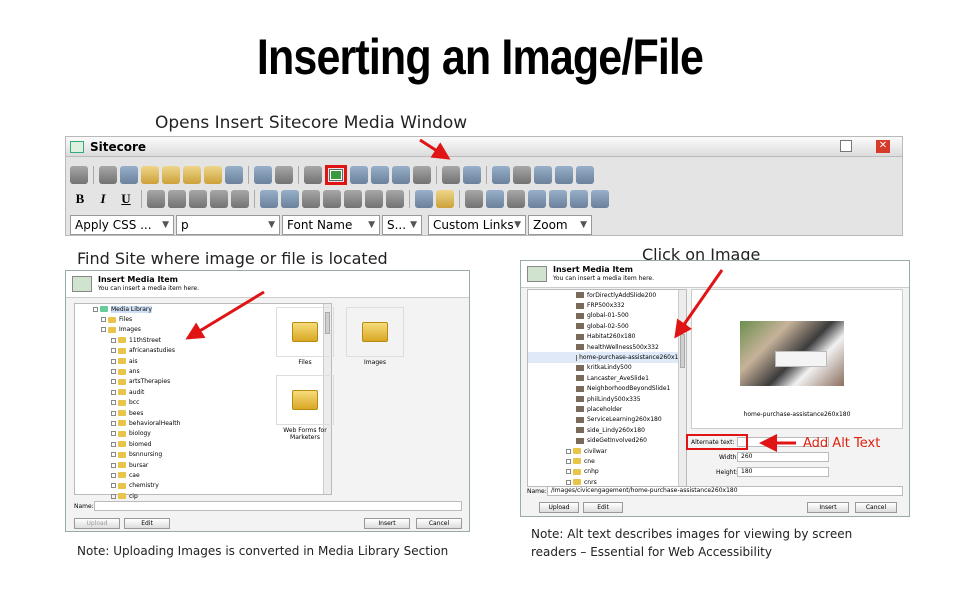 This screenshot has width=960, height=600. I want to click on arrow-click-image, so click(699, 304).